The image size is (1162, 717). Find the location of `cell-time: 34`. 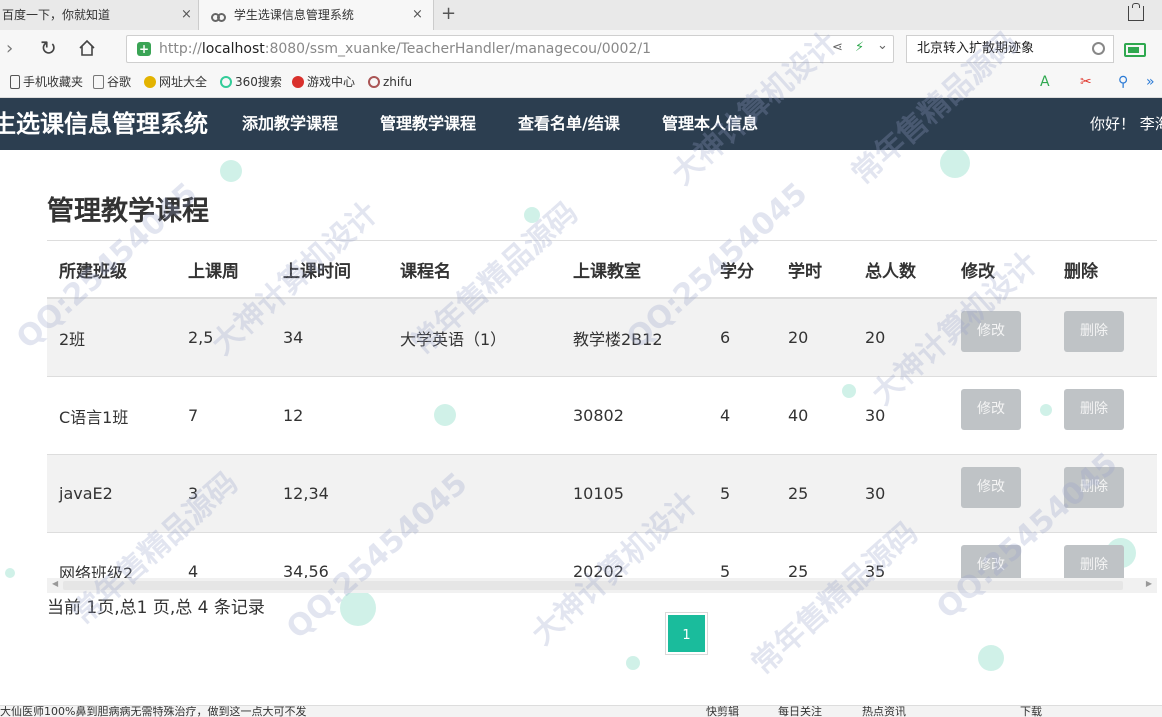

cell-time: 34 is located at coordinates (329, 337).